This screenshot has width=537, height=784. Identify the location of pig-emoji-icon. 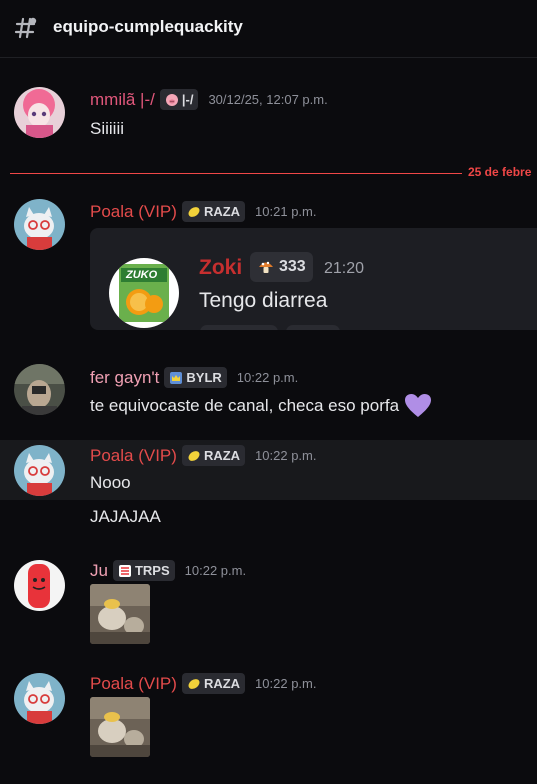
(171, 99).